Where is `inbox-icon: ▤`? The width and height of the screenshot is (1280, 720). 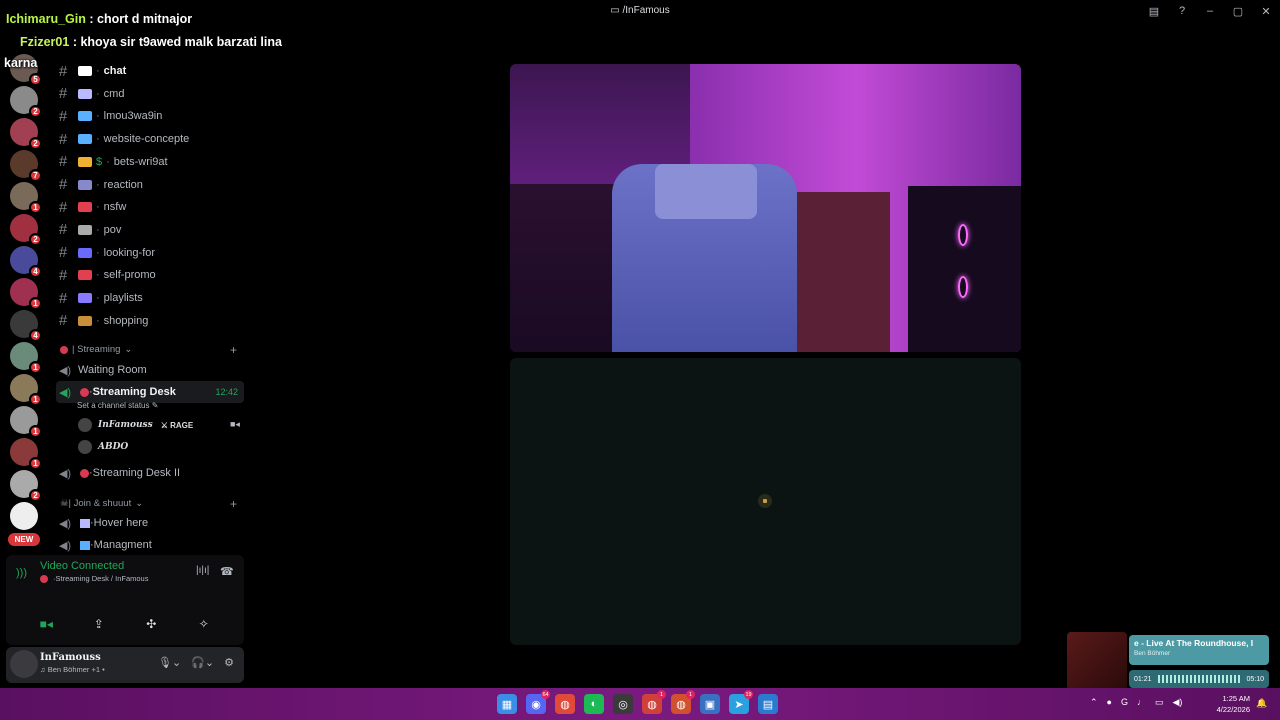 inbox-icon: ▤ is located at coordinates (1154, 11).